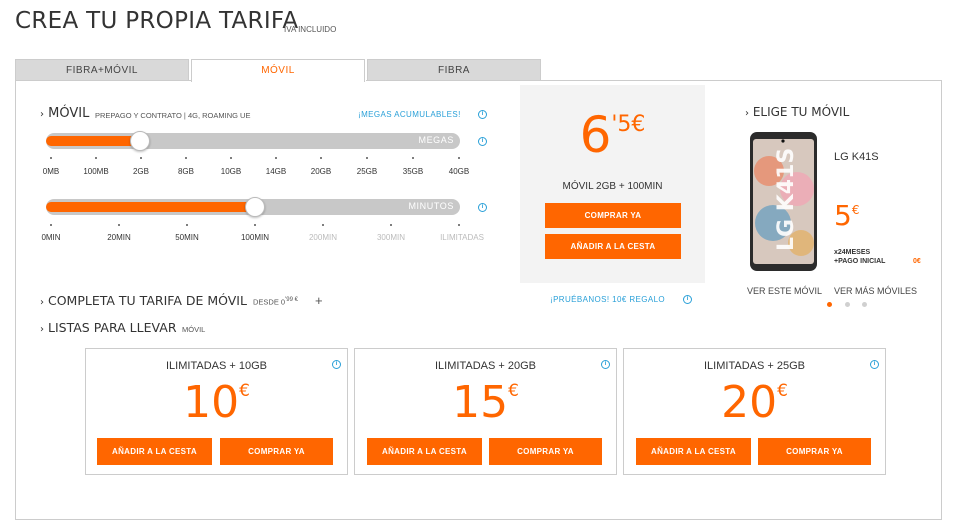  What do you see at coordinates (607, 299) in the screenshot?
I see `promo-link: ¡PRUÉBANOS! 10€ REGALO` at bounding box center [607, 299].